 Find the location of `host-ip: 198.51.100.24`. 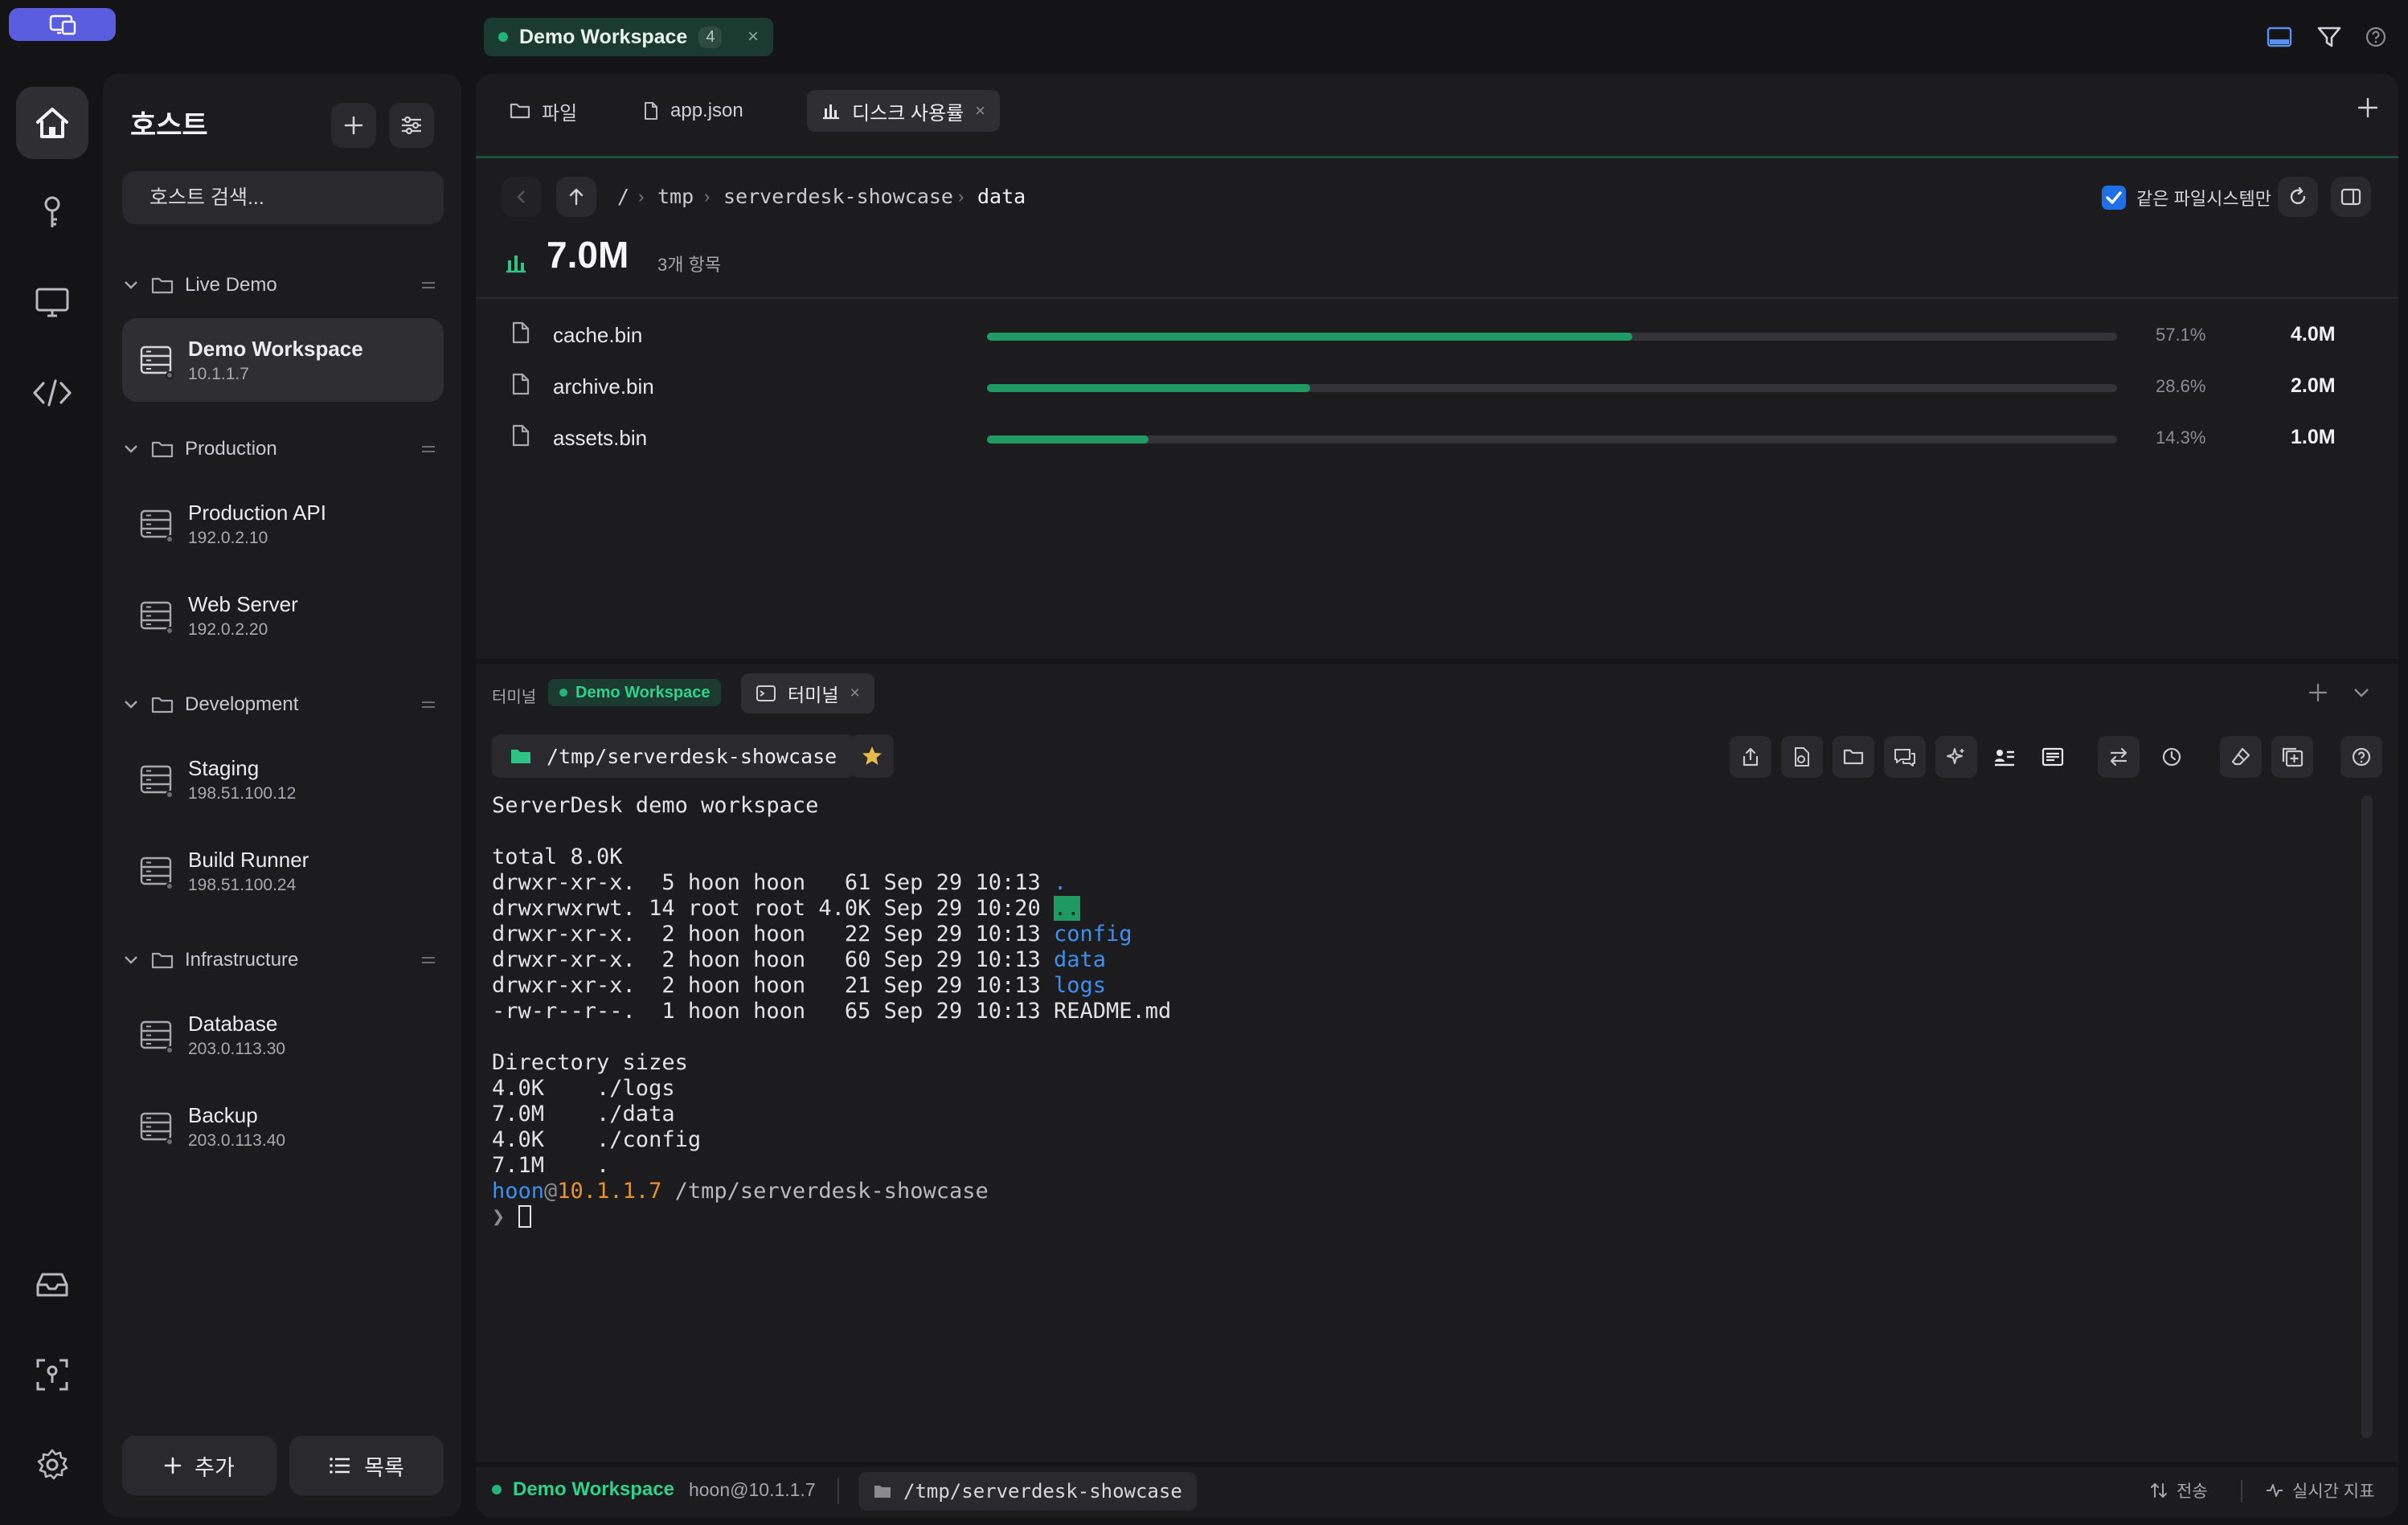

host-ip: 198.51.100.24 is located at coordinates (242, 884).